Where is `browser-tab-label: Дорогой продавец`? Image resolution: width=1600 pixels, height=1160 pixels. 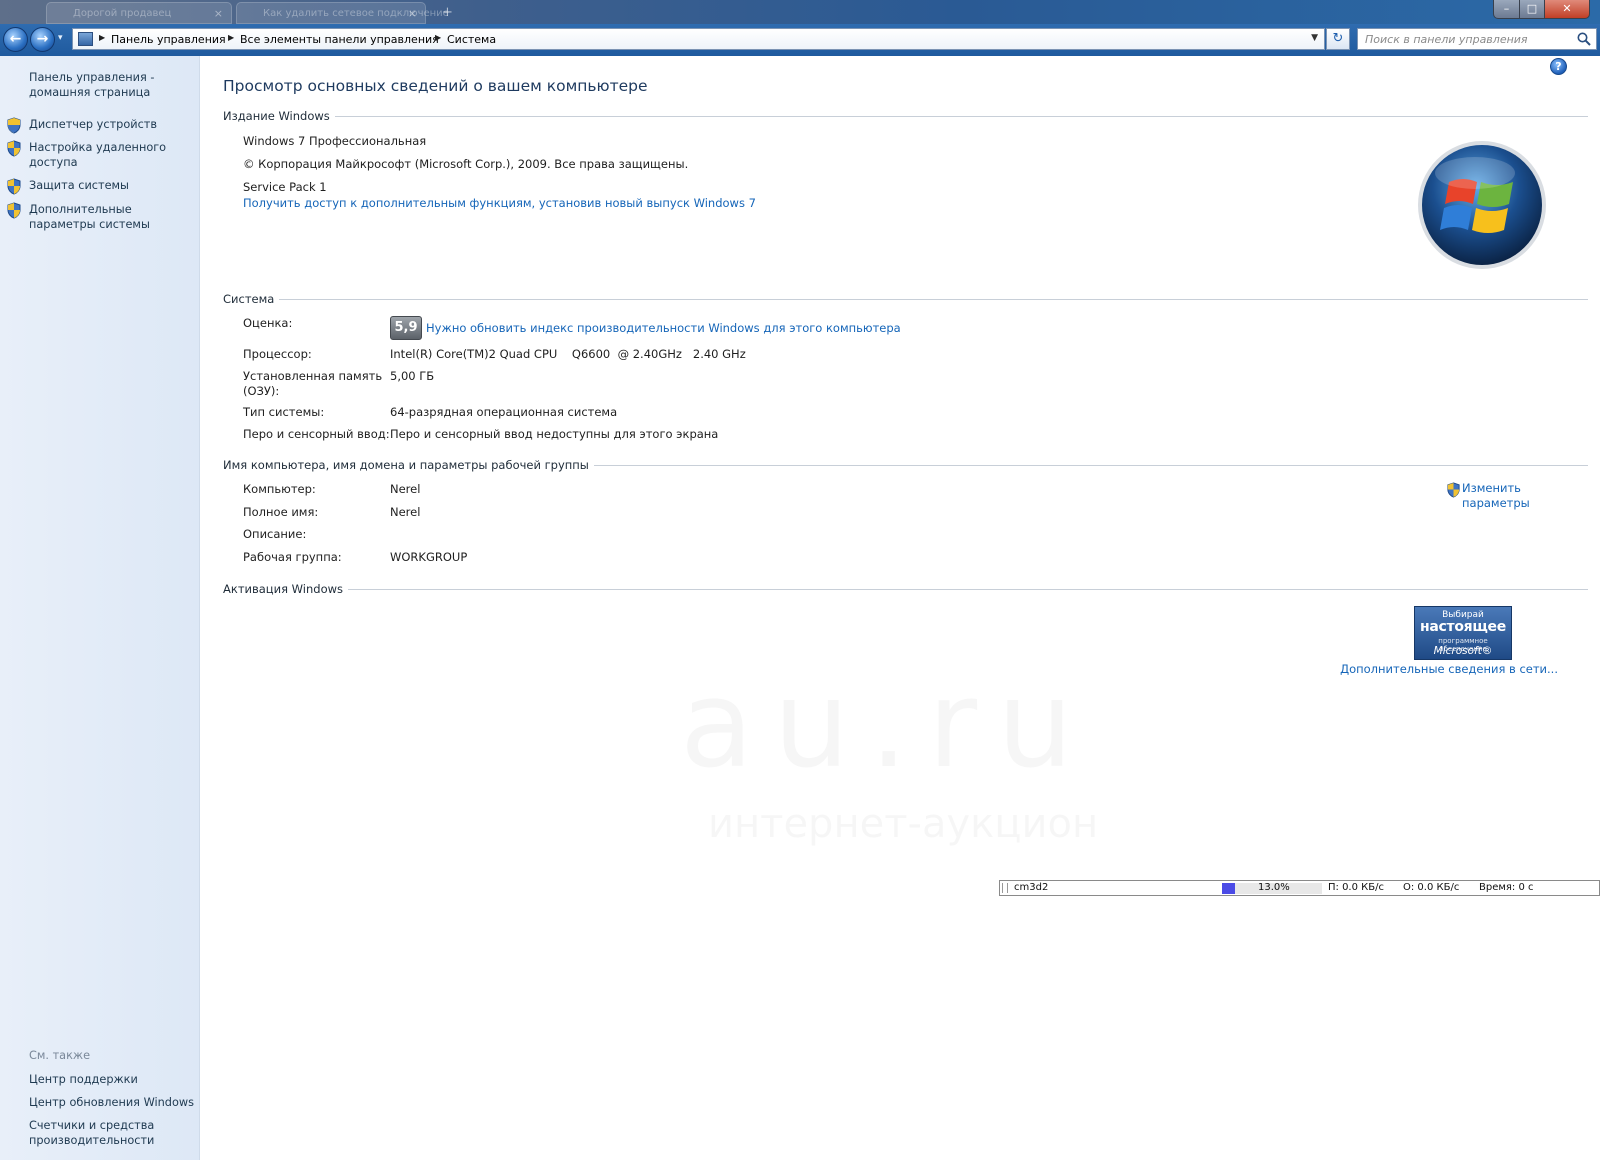 browser-tab-label: Дорогой продавец is located at coordinates (122, 13).